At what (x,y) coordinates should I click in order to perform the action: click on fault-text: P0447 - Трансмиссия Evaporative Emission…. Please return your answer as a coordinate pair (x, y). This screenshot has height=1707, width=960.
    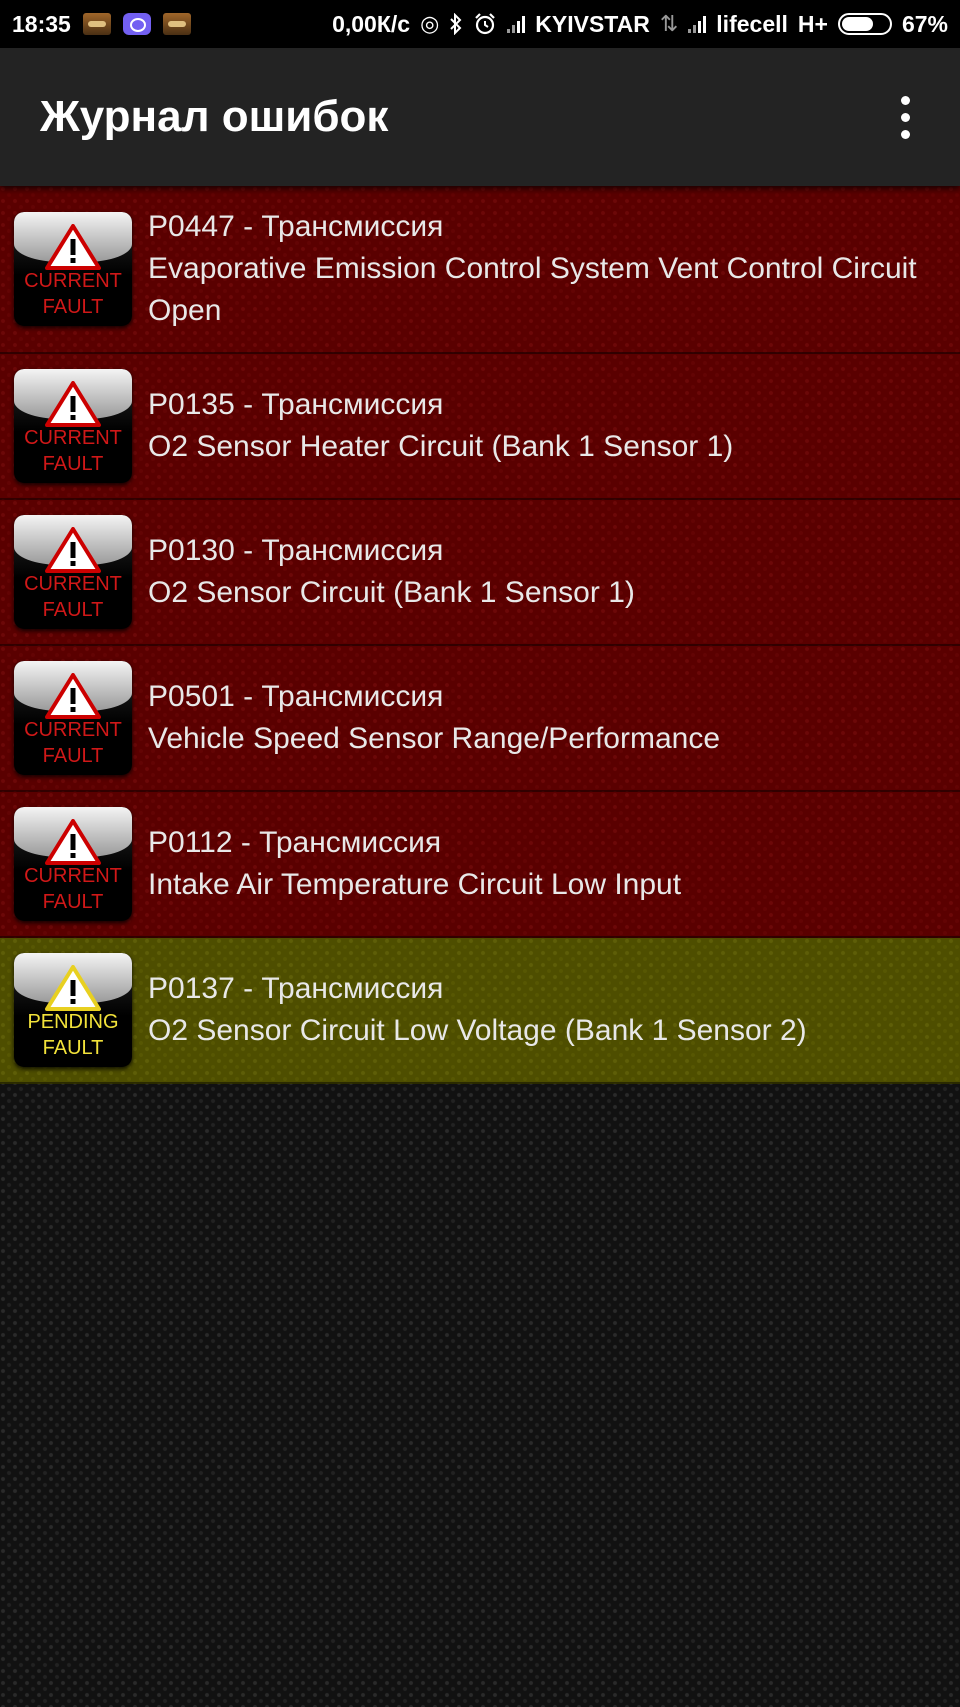
    Looking at the image, I should click on (548, 269).